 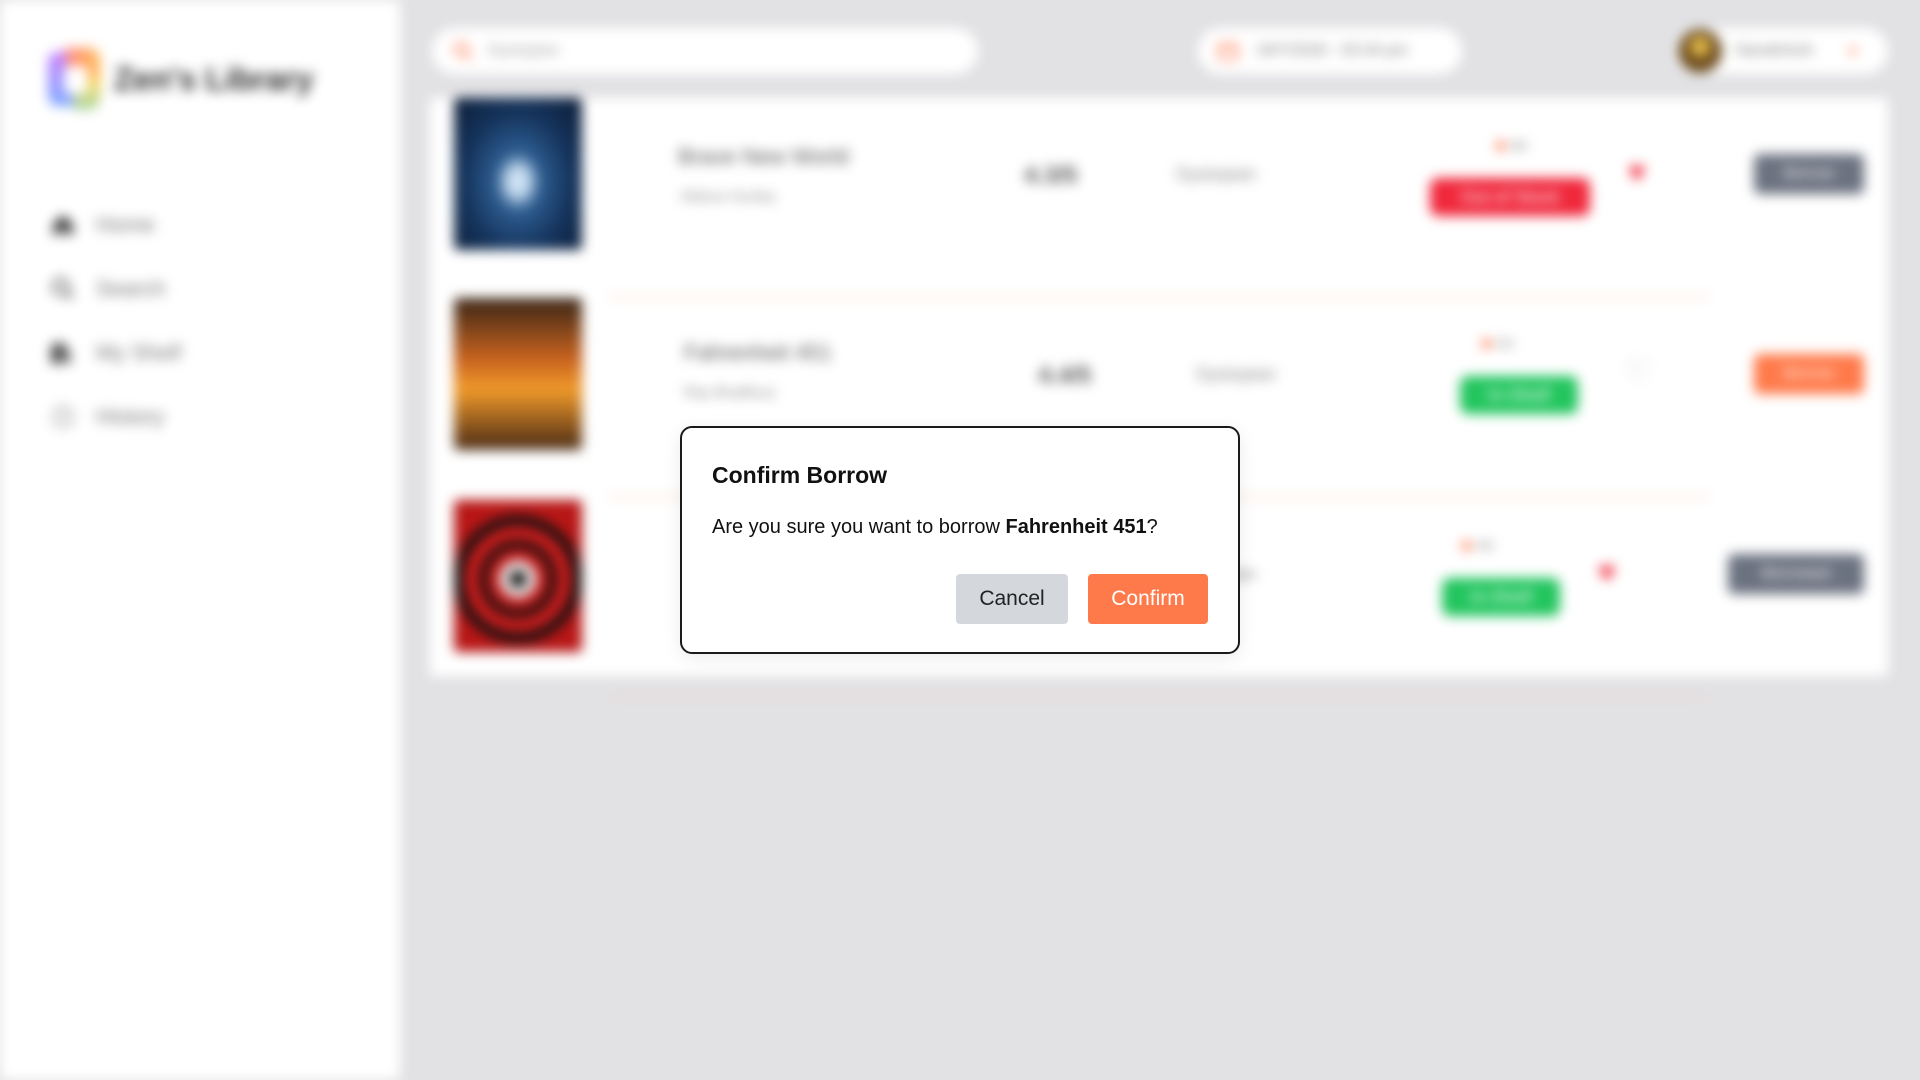 What do you see at coordinates (730, 392) in the screenshot?
I see `book-author: Ray Bradbury` at bounding box center [730, 392].